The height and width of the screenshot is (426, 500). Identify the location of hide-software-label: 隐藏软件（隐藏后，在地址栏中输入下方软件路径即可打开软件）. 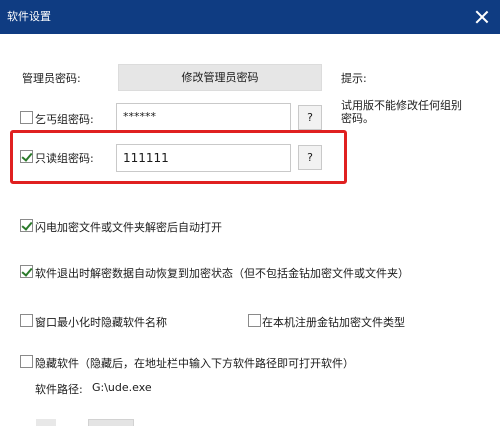
(194, 363).